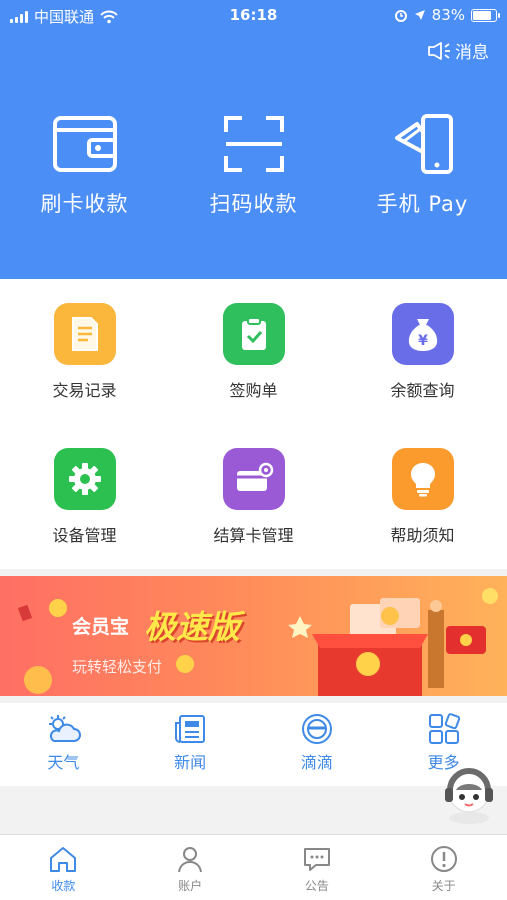 The height and width of the screenshot is (900, 507). What do you see at coordinates (316, 859) in the screenshot?
I see `chat-icon` at bounding box center [316, 859].